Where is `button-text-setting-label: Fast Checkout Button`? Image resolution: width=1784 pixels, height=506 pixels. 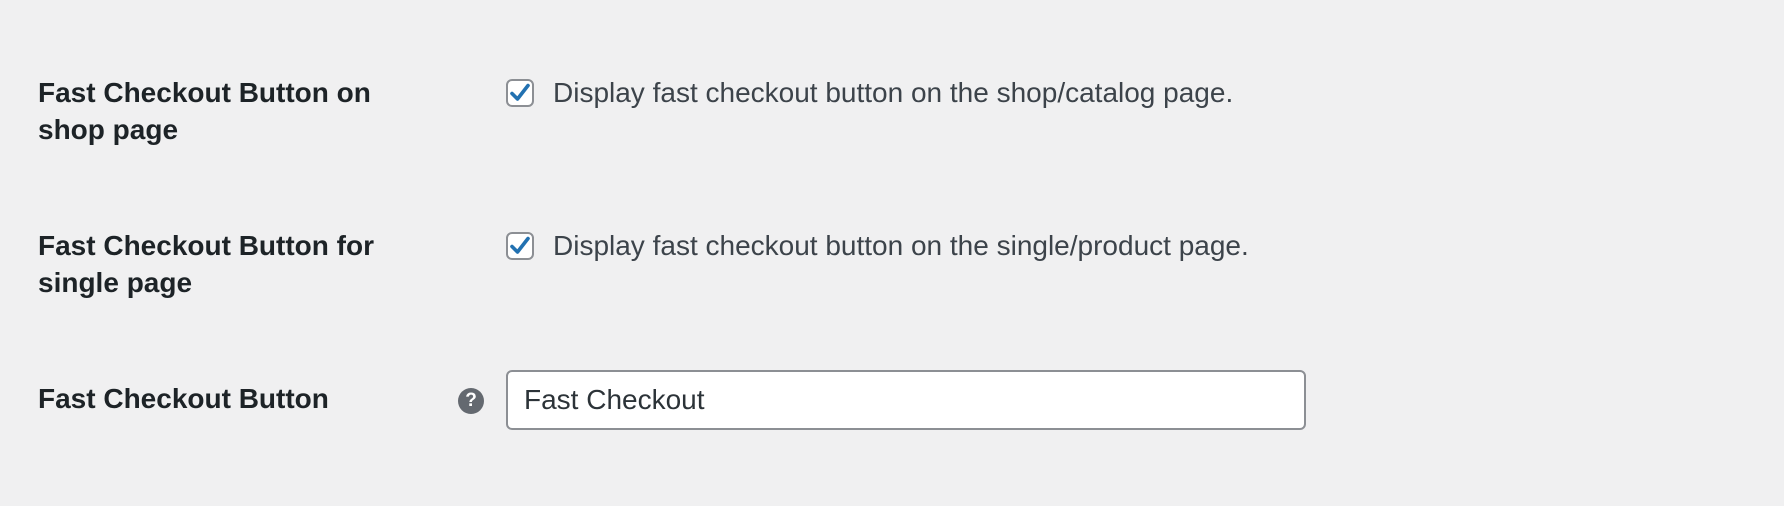
button-text-setting-label: Fast Checkout Button is located at coordinates (228, 398).